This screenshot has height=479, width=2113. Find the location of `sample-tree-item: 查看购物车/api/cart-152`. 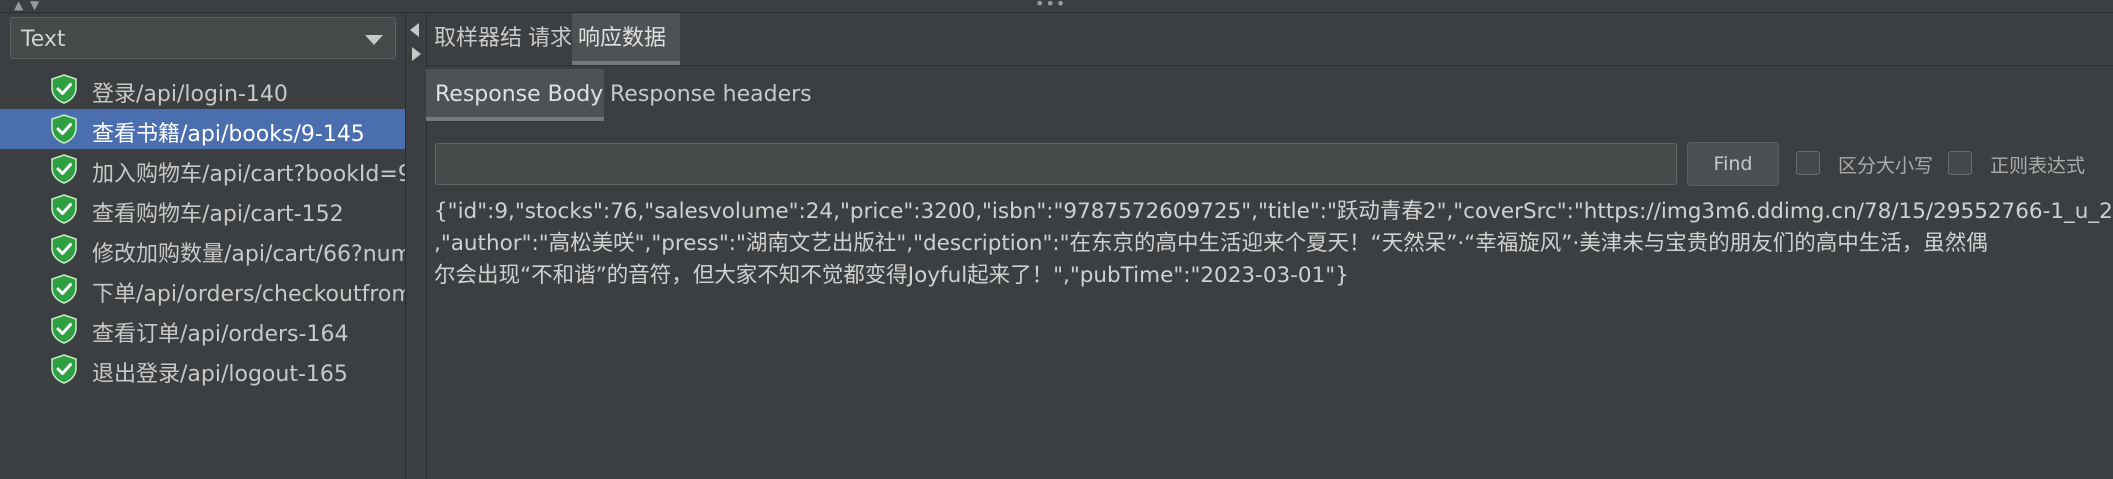

sample-tree-item: 查看购物车/api/cart-152 is located at coordinates (202, 209).